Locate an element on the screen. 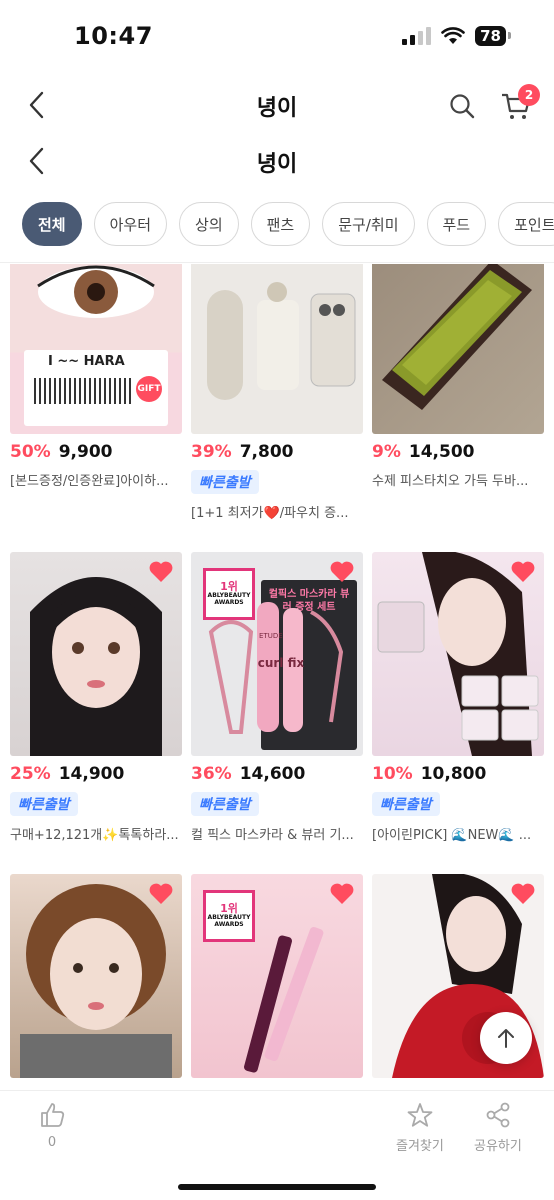 The image size is (554, 1200). price: 14,600 is located at coordinates (272, 774).